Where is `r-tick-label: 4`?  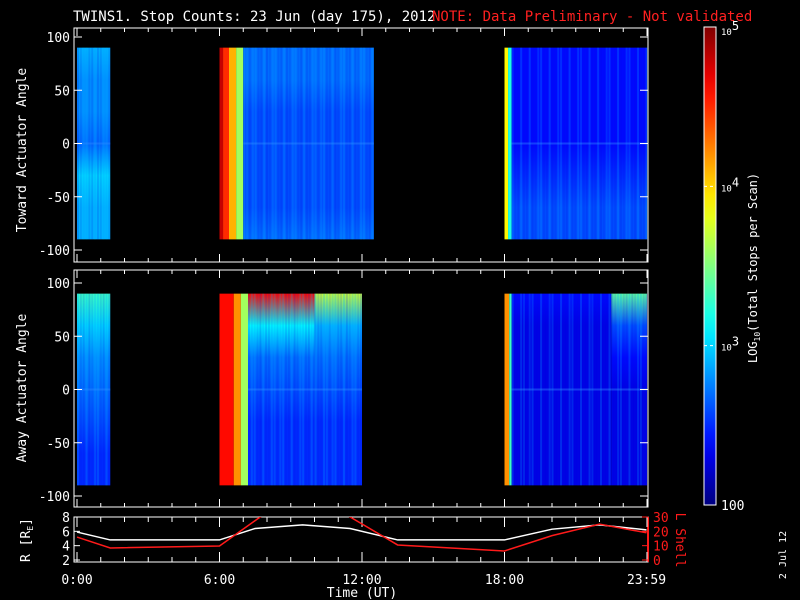
r-tick-label: 4 is located at coordinates (66, 547).